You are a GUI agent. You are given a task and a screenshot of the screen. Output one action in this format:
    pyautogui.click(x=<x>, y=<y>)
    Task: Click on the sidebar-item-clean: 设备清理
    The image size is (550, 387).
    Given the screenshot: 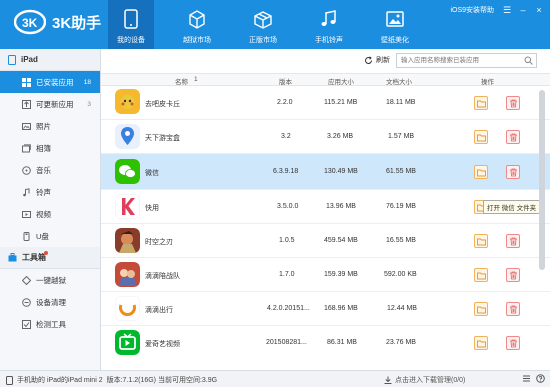 What is the action you would take?
    pyautogui.click(x=50, y=302)
    